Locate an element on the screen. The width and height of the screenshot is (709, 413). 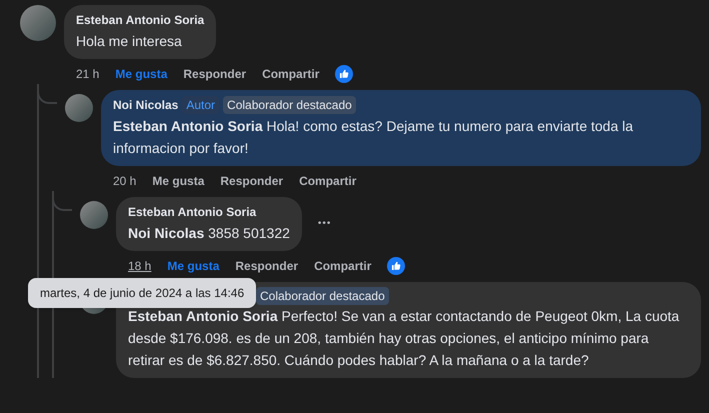
author-badge: Autor is located at coordinates (201, 105).